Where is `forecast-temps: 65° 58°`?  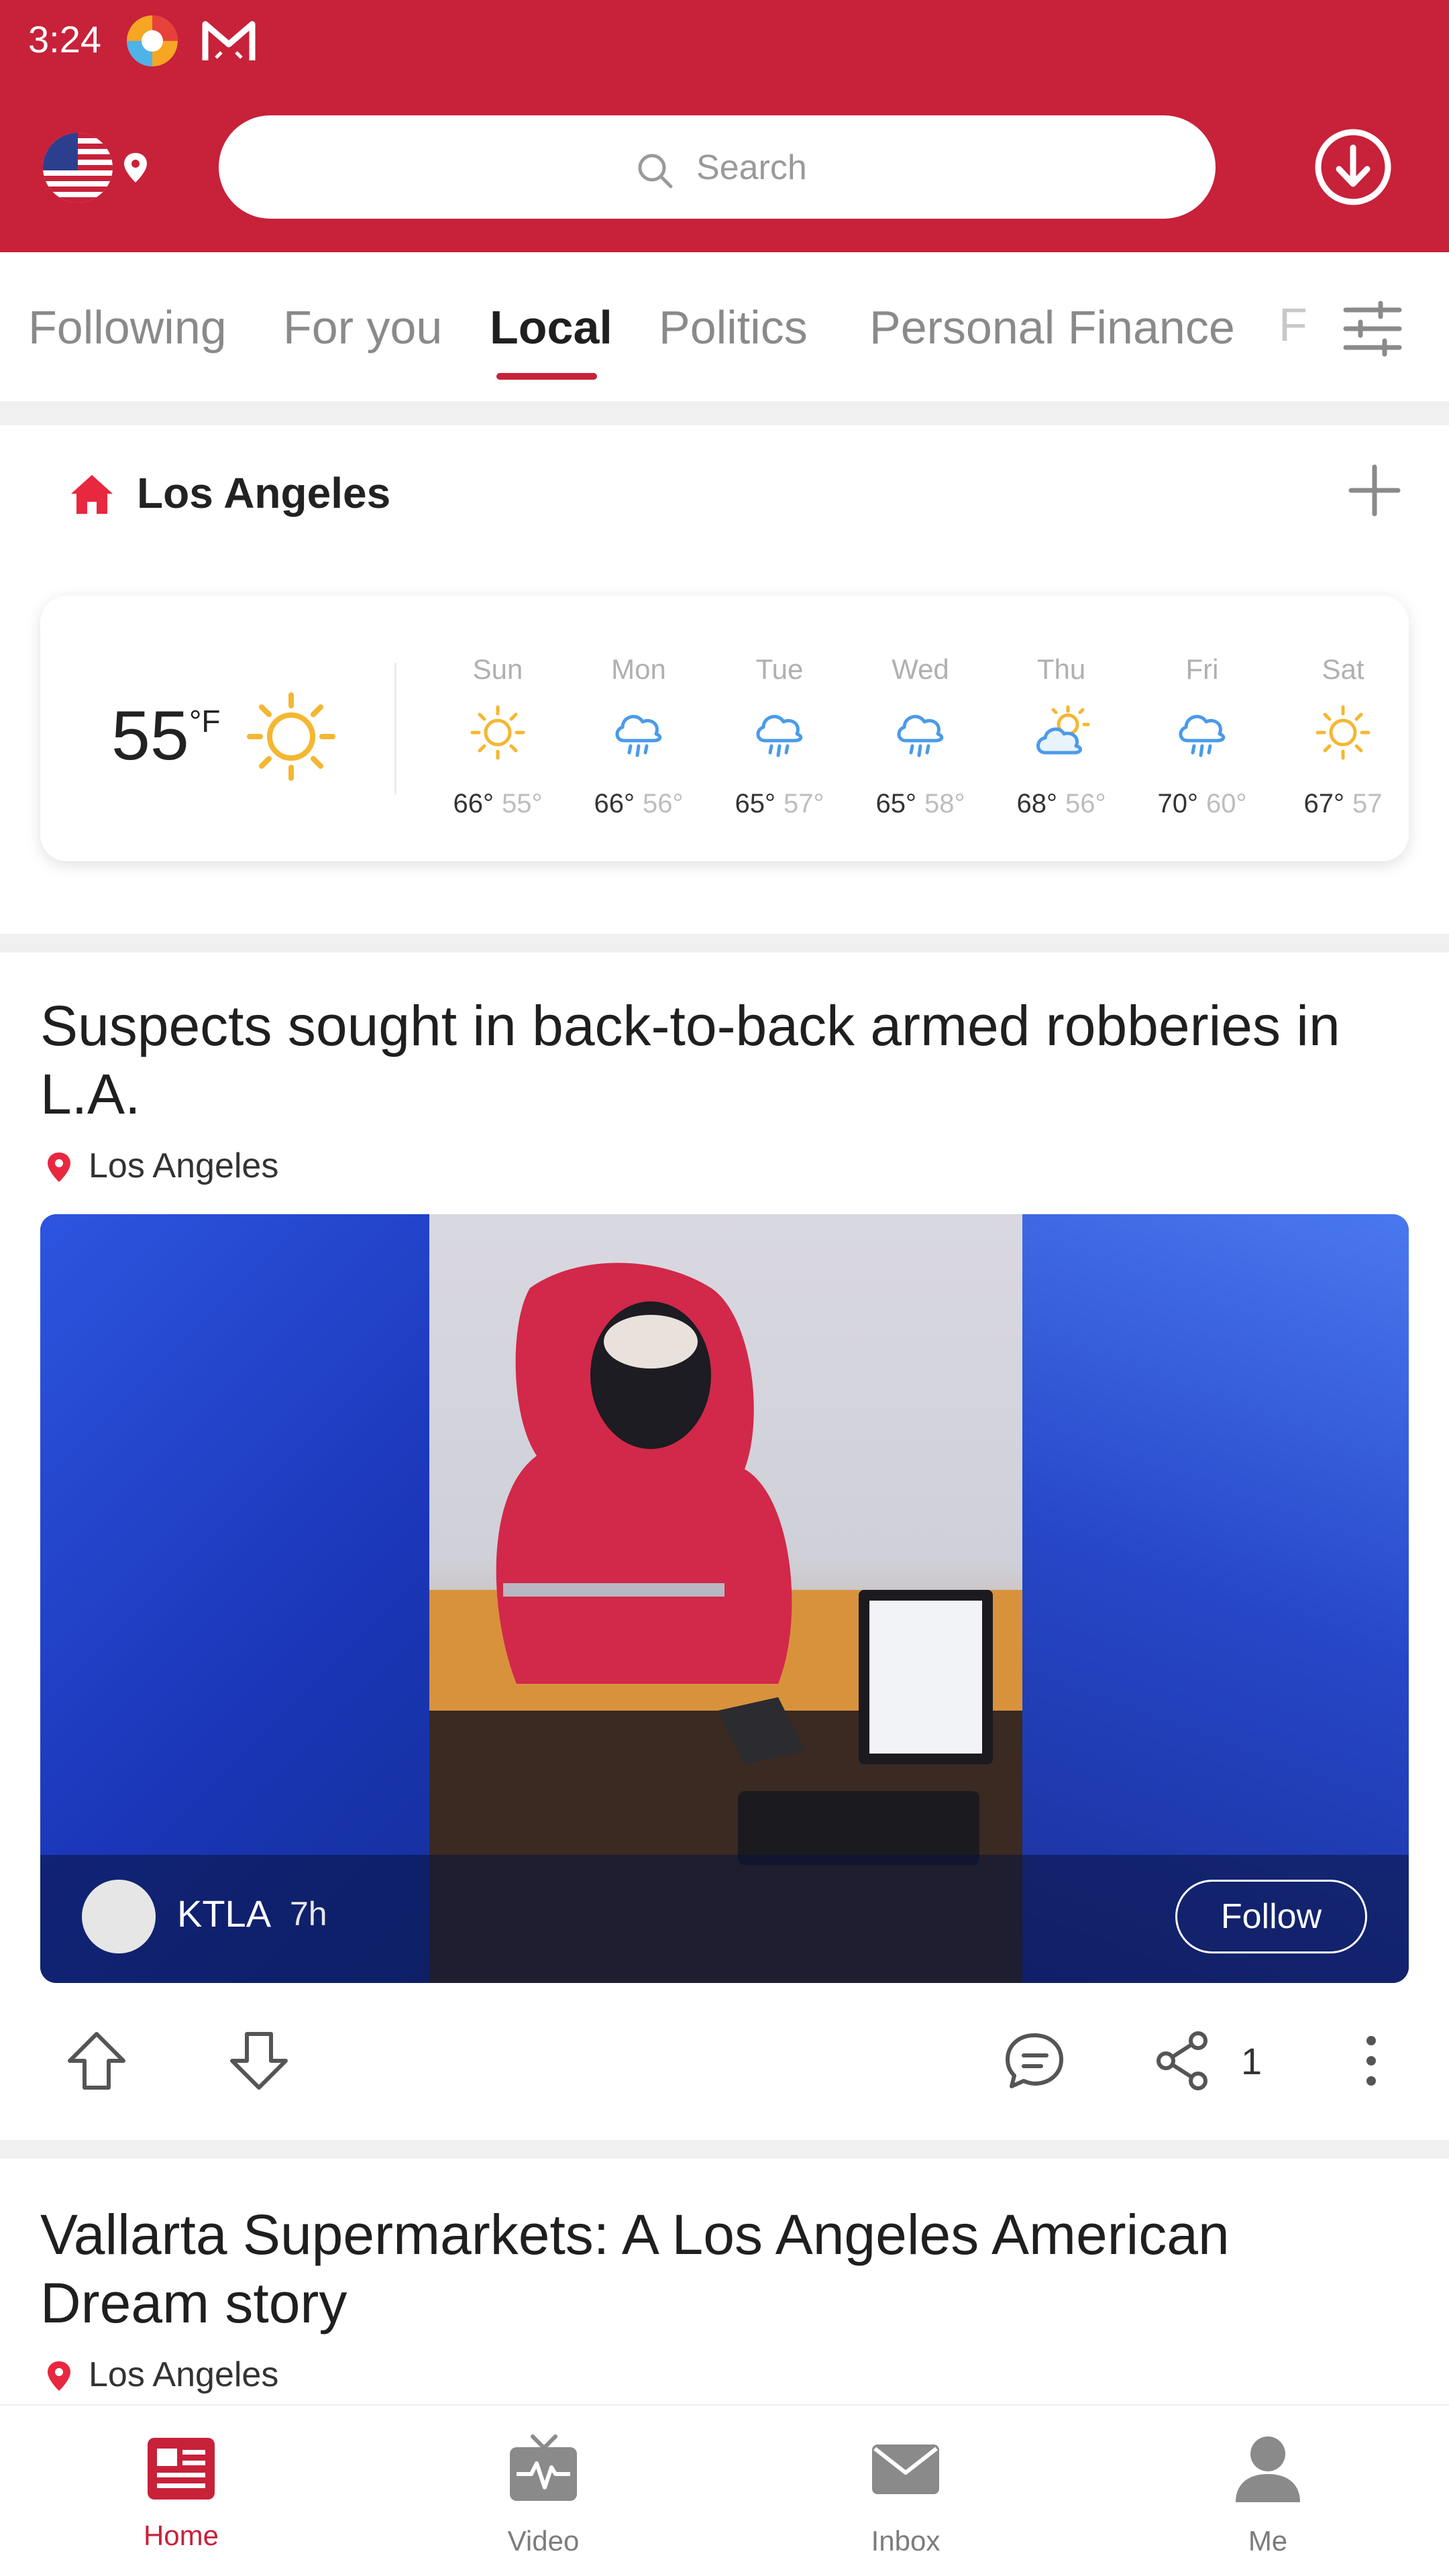
forecast-temps: 65° 58° is located at coordinates (920, 804).